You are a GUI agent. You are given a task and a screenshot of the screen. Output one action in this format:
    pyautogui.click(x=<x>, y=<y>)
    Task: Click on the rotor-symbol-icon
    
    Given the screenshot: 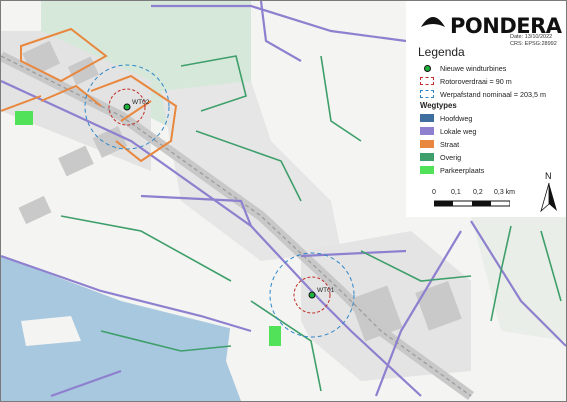 What is the action you would take?
    pyautogui.click(x=427, y=81)
    